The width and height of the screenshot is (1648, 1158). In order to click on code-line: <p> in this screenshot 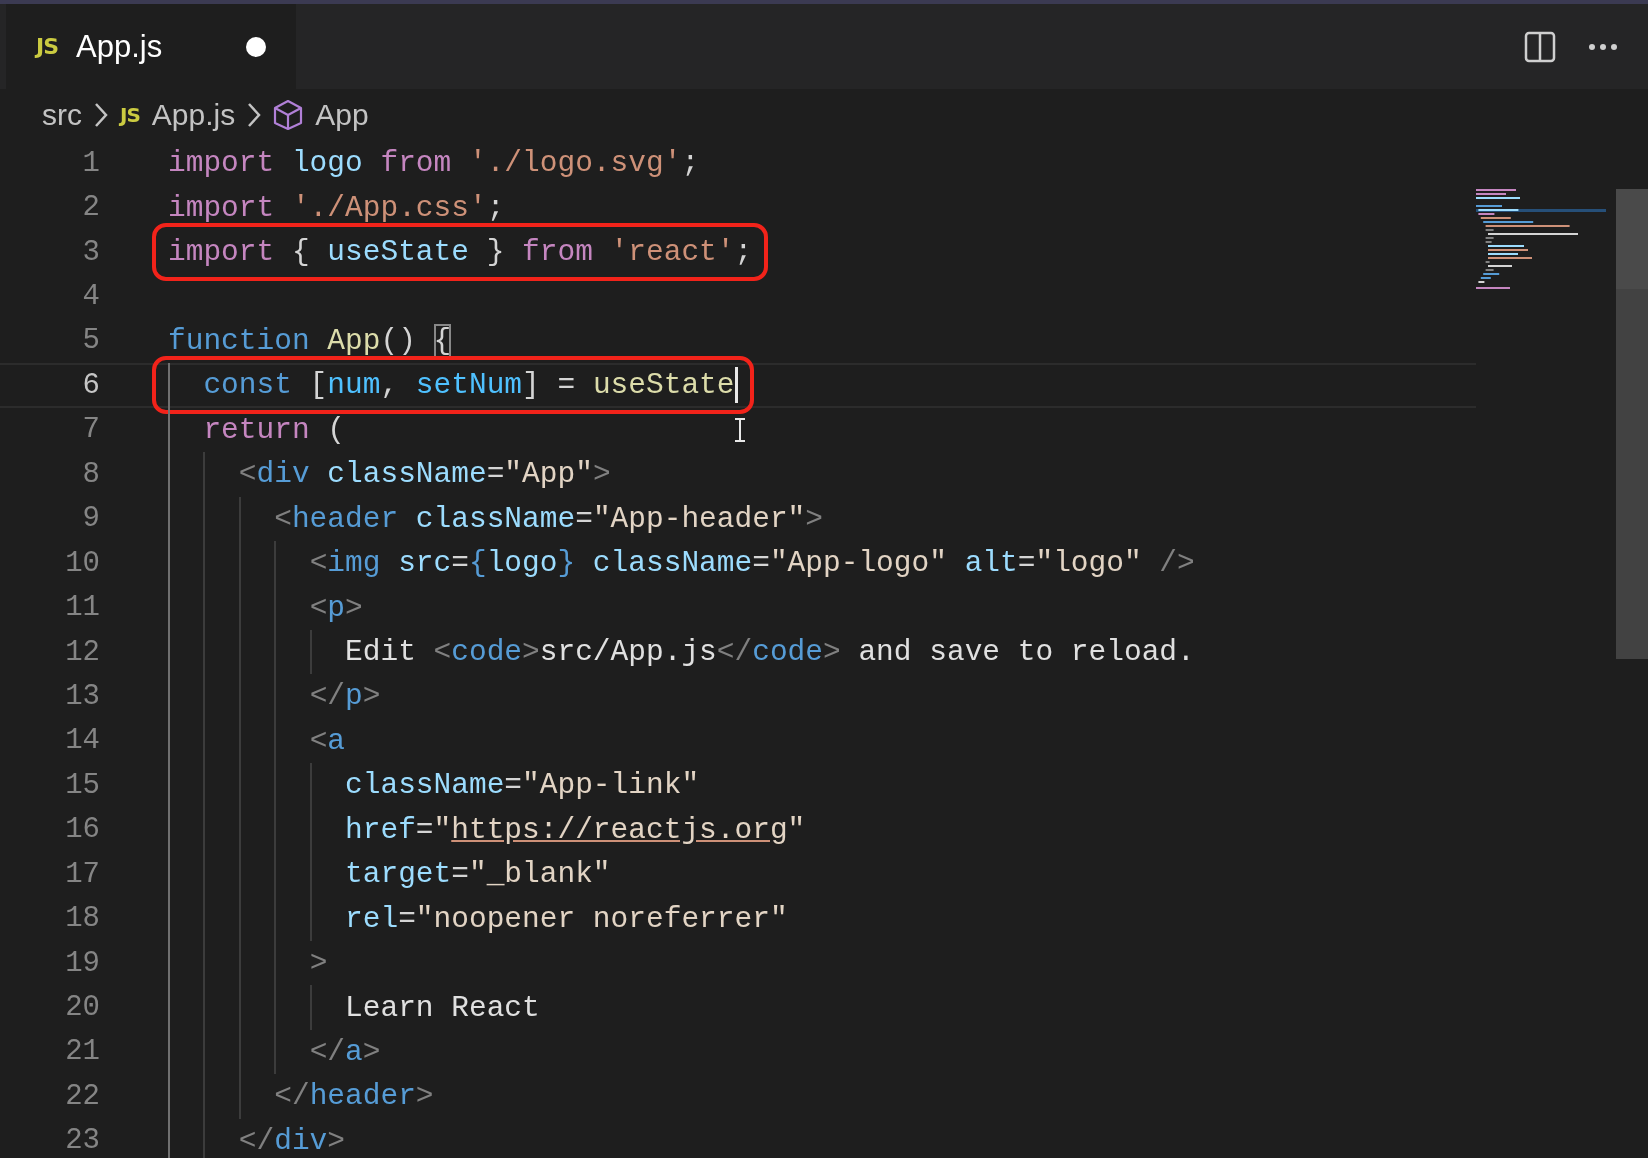, I will do `click(265, 607)`.